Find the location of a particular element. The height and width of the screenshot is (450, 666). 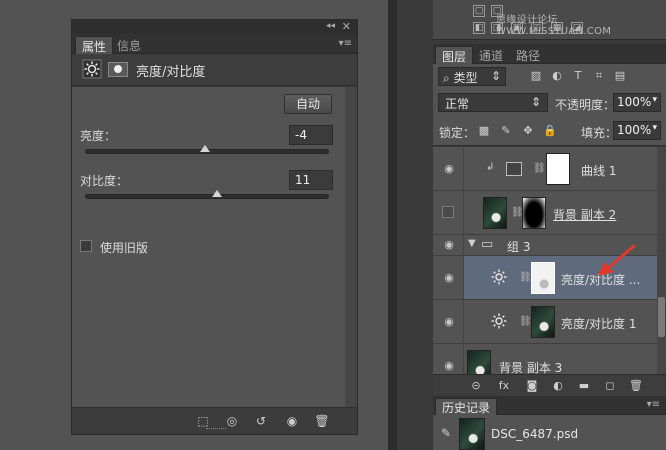

layer-row-brightness-contrast-1: ◉ ⛓ 亮度/对比度 1 is located at coordinates (545, 322).